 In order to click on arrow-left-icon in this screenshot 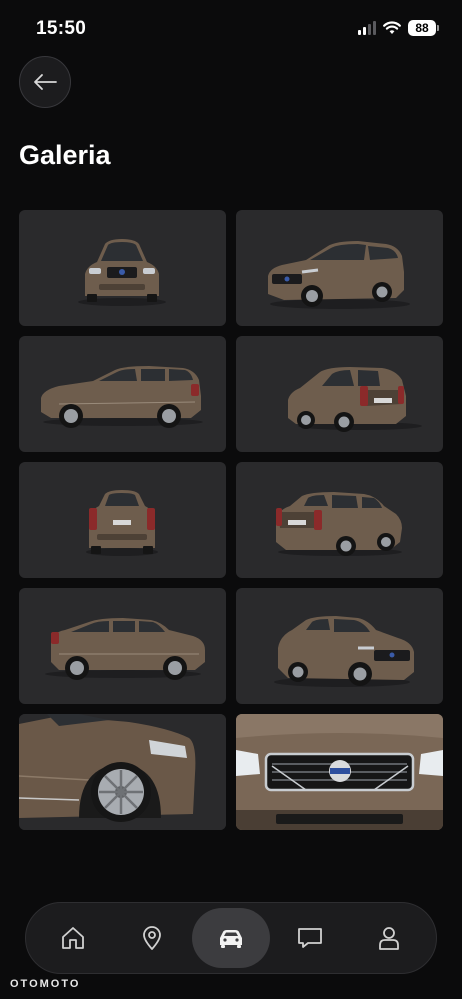, I will do `click(45, 82)`.